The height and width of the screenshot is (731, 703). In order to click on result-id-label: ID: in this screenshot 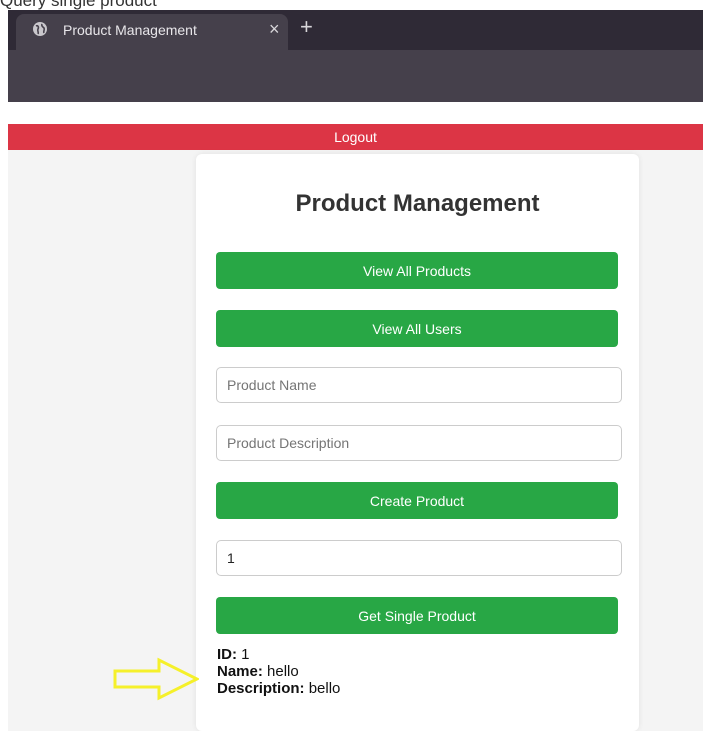, I will do `click(227, 654)`.